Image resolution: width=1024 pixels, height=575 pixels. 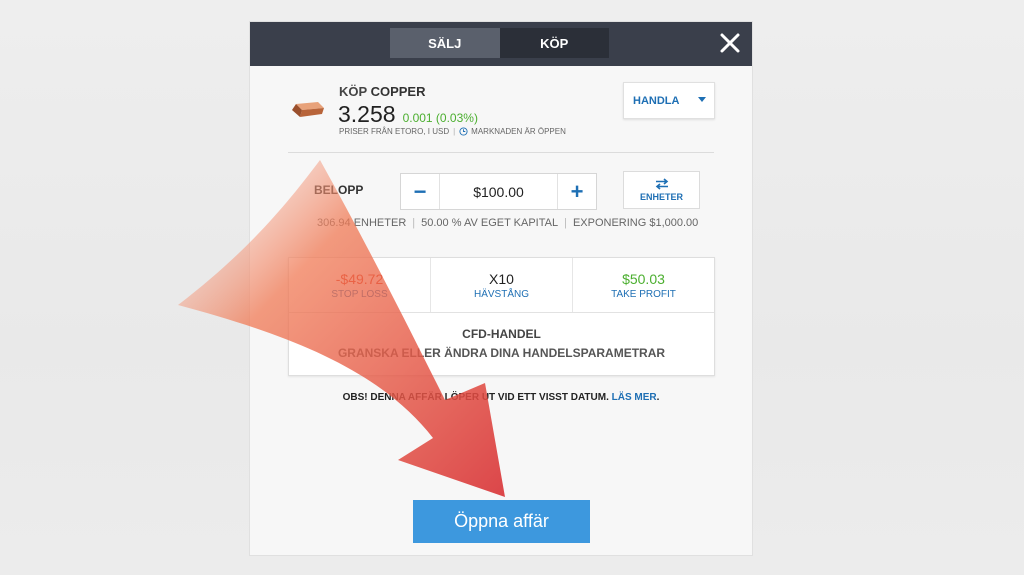 What do you see at coordinates (634, 397) in the screenshot?
I see `read-more-link: LÄS MER` at bounding box center [634, 397].